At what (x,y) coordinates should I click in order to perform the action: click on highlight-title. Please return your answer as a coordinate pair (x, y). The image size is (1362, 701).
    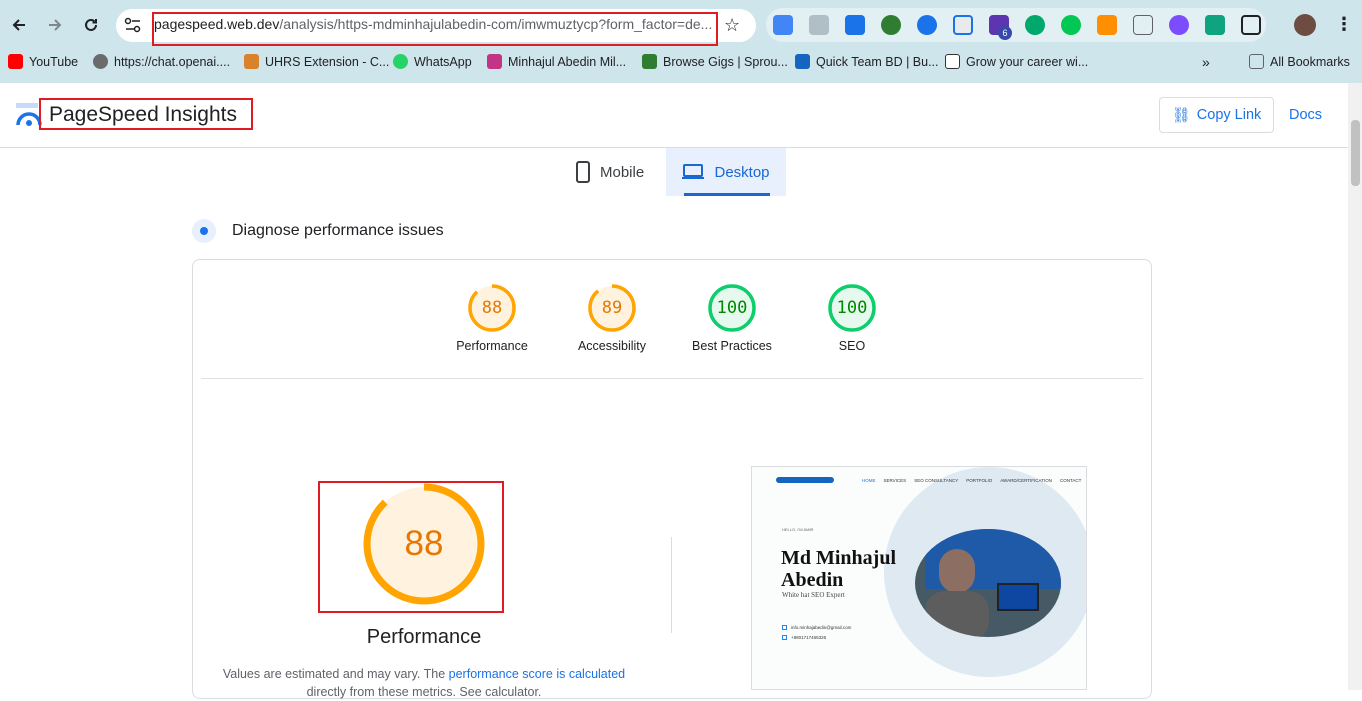
    Looking at the image, I should click on (146, 114).